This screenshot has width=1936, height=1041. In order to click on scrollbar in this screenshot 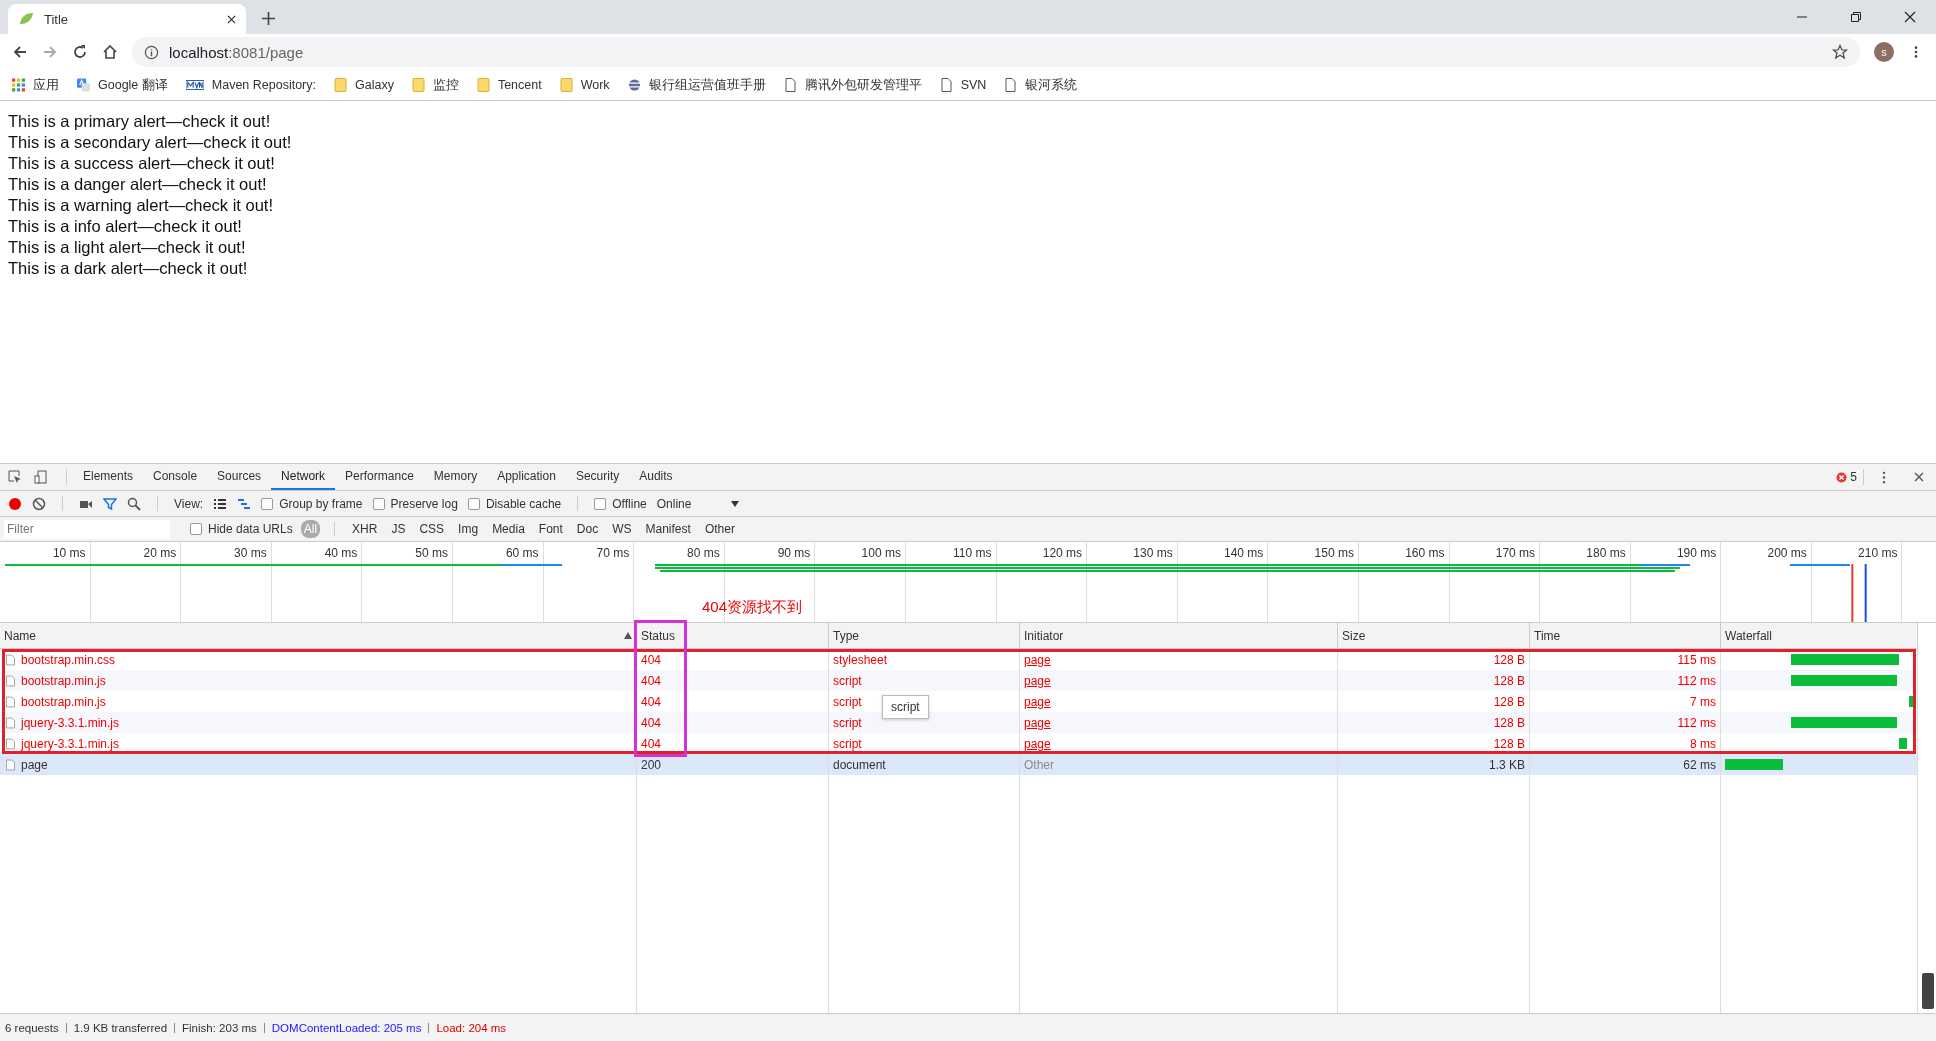, I will do `click(1928, 991)`.